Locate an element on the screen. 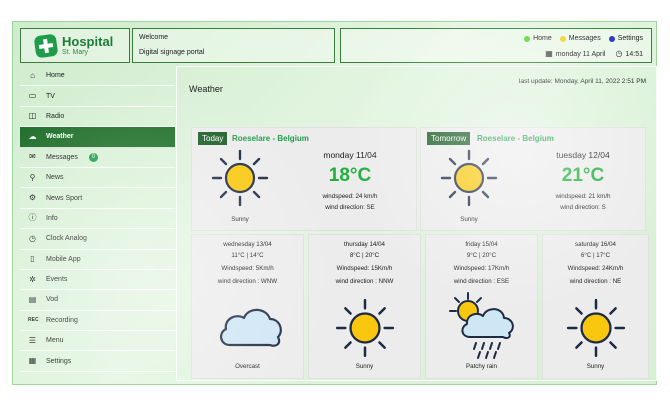 The height and width of the screenshot is (400, 670). welcome-panel: Welcome Digital signage portal is located at coordinates (233, 45).